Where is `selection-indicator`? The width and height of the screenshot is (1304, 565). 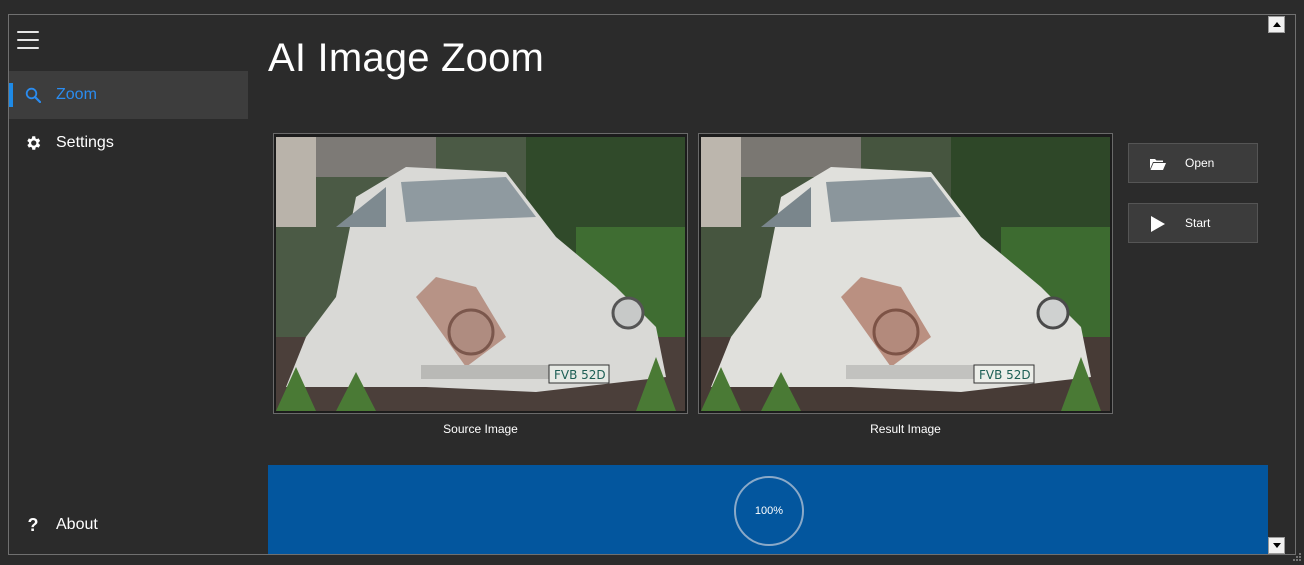 selection-indicator is located at coordinates (11, 95).